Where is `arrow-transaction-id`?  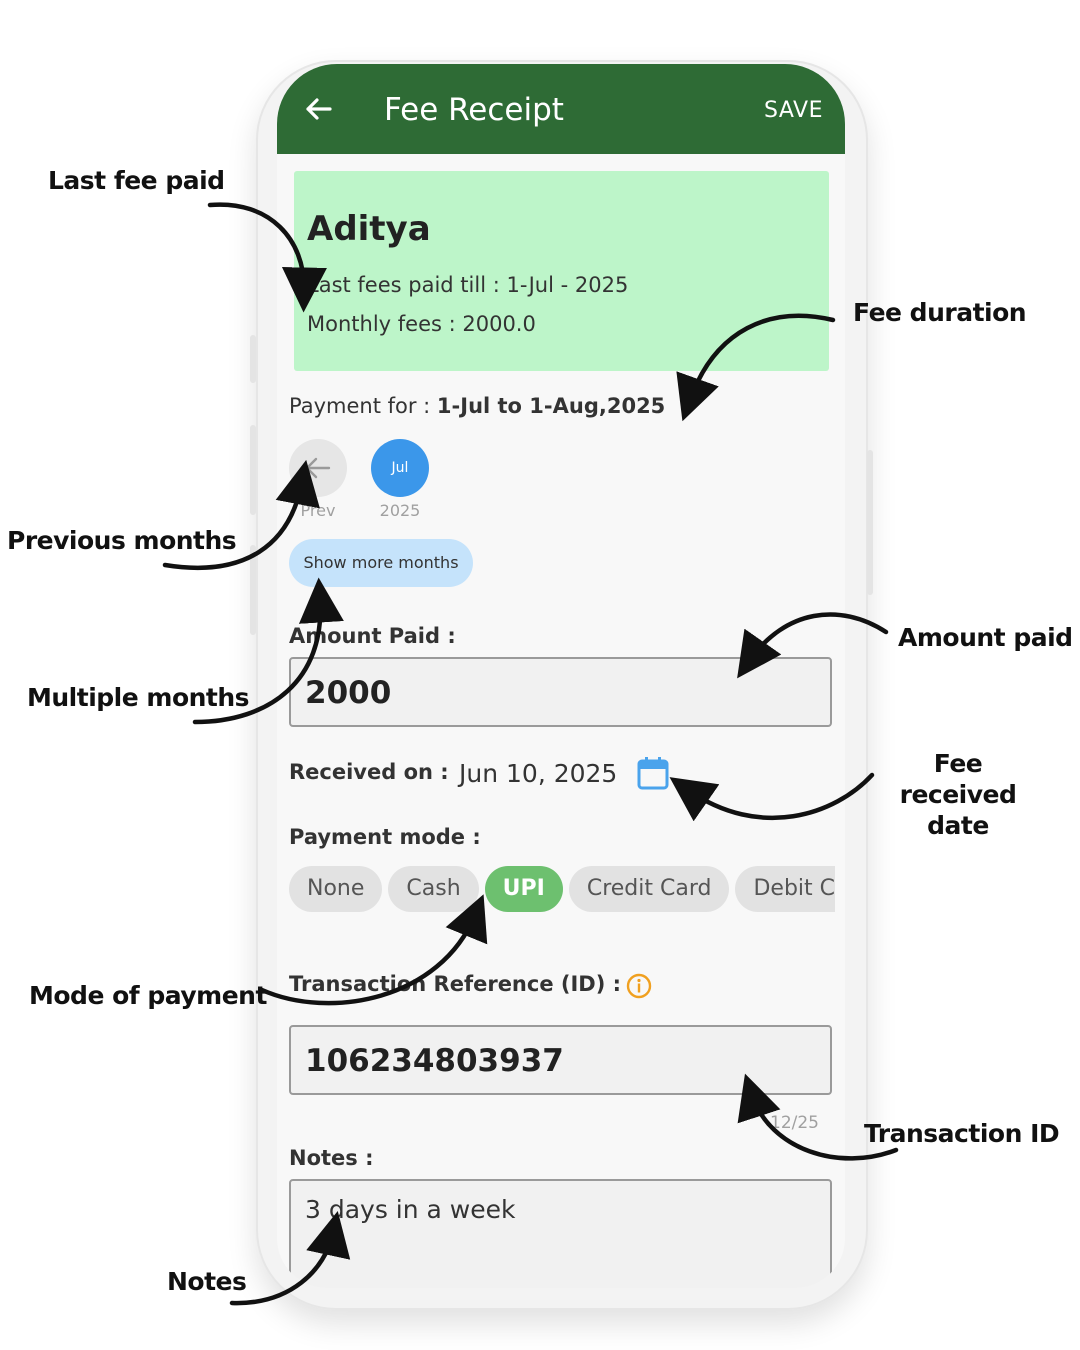
arrow-transaction-id is located at coordinates (818, 1117).